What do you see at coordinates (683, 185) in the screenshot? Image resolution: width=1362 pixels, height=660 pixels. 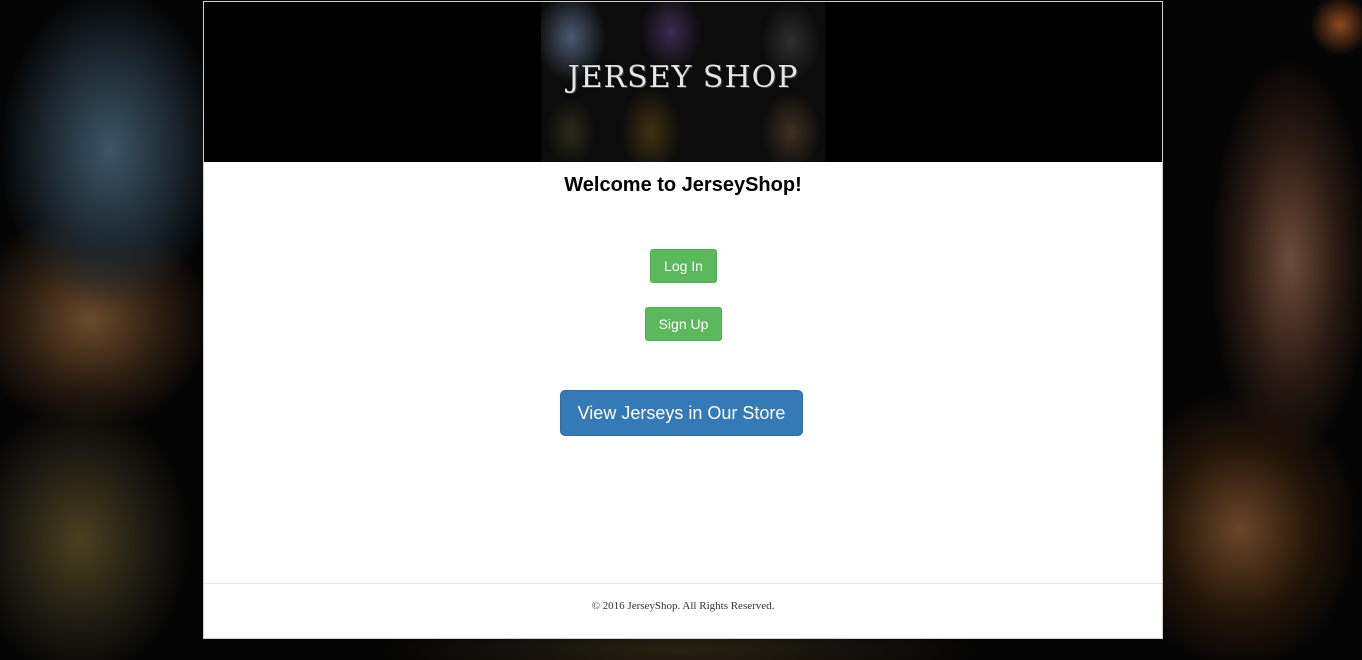 I see `page-title: Welcome to JerseyShop!` at bounding box center [683, 185].